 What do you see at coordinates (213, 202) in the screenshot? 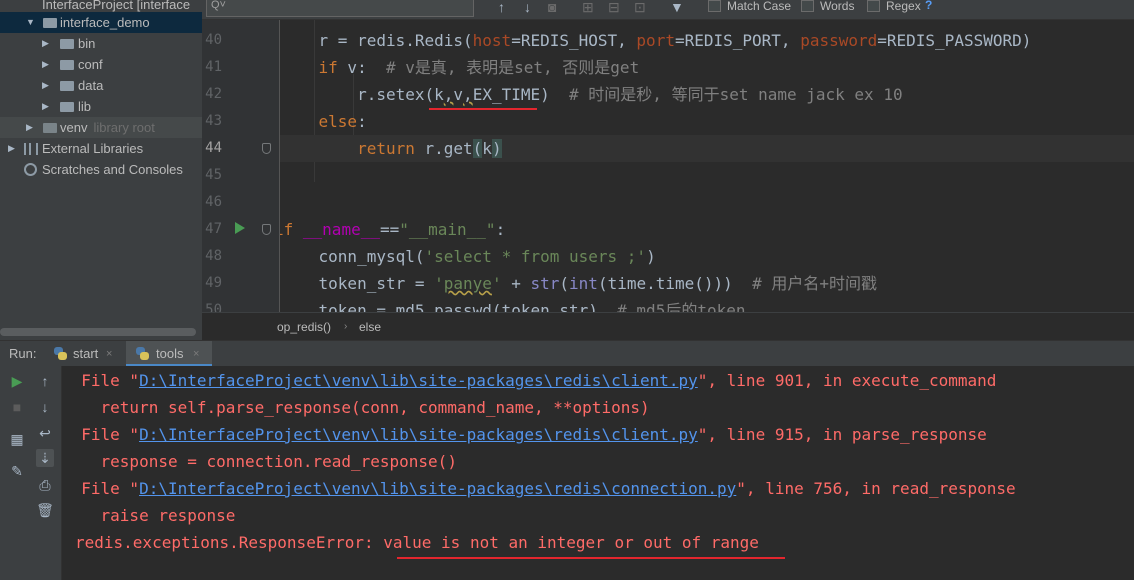
I see `line-number: 46` at bounding box center [213, 202].